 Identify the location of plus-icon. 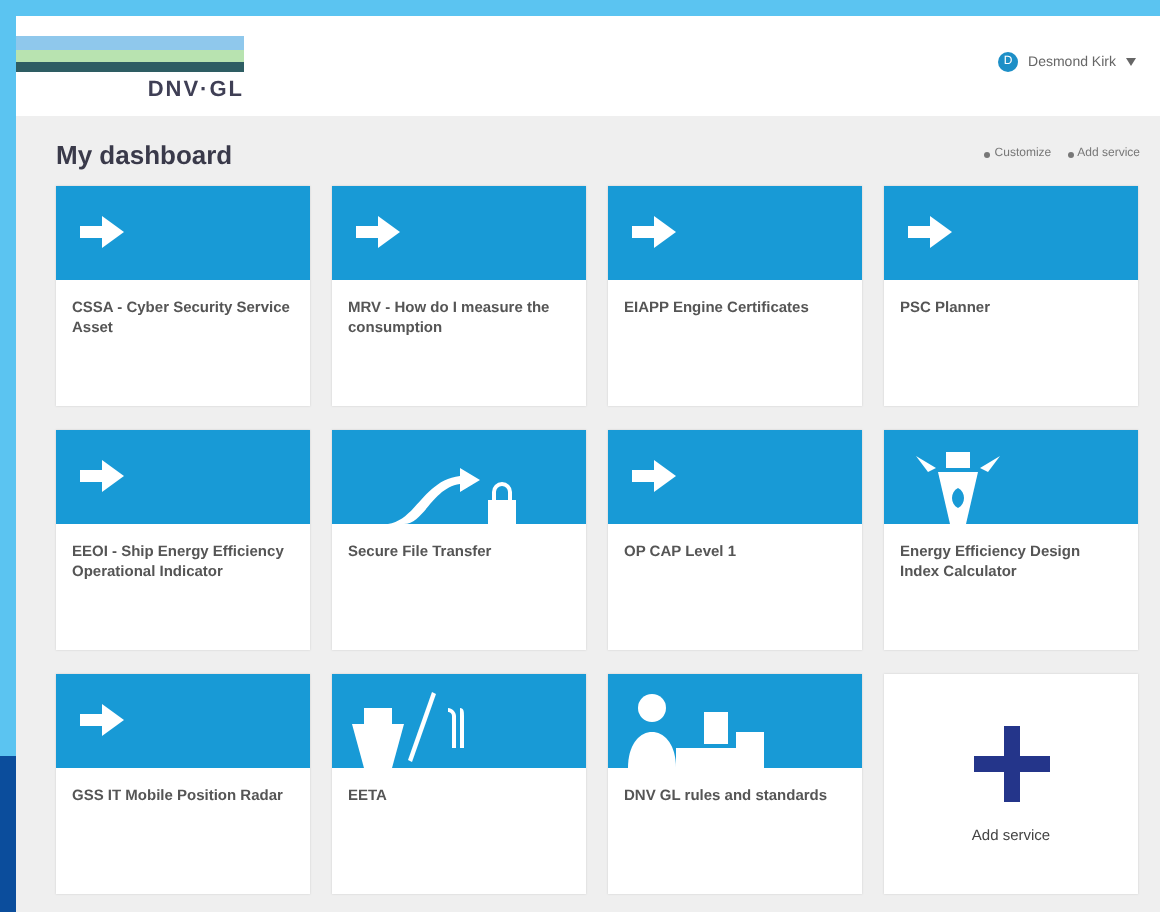
(1011, 763).